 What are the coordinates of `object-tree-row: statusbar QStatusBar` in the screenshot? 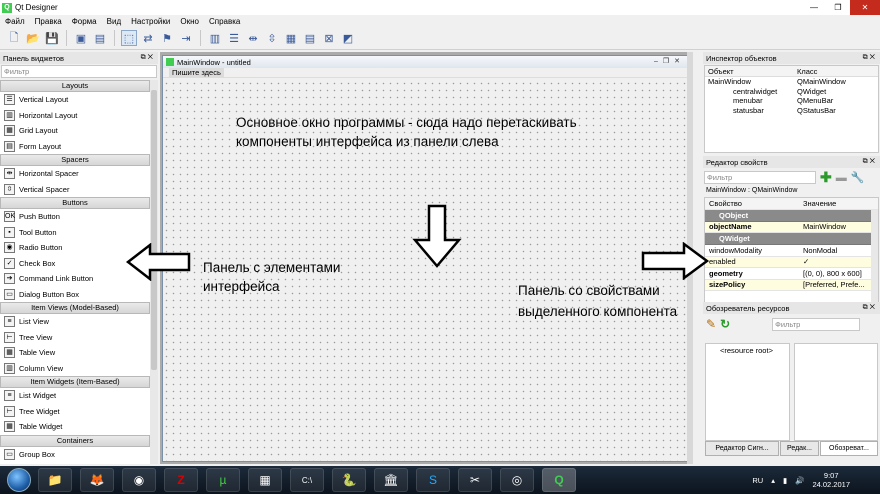 It's located at (791, 111).